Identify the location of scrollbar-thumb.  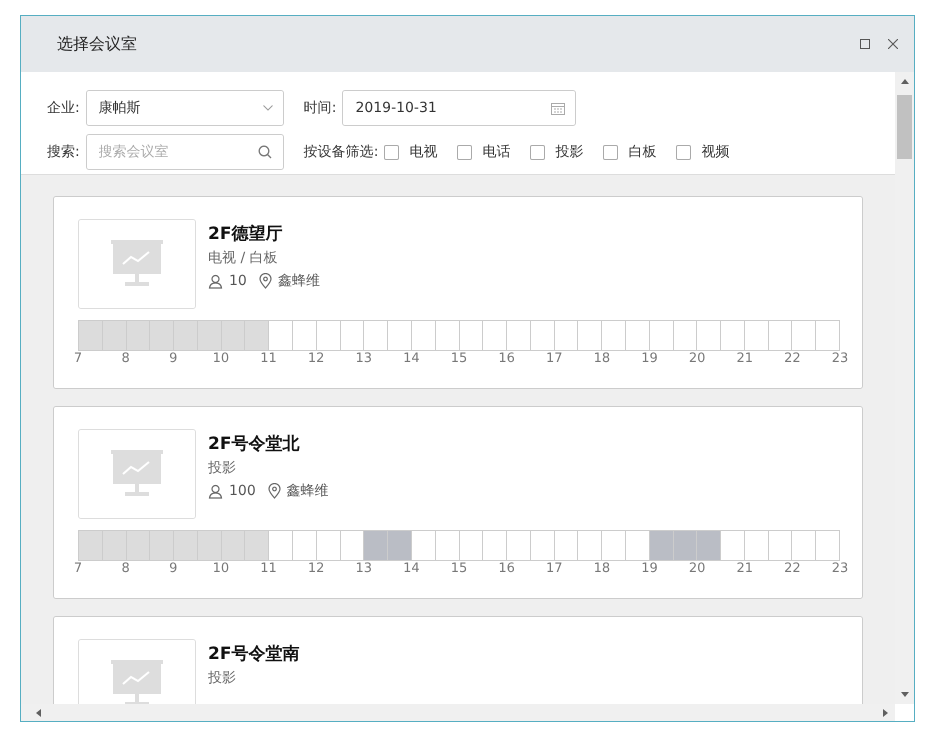
(904, 127).